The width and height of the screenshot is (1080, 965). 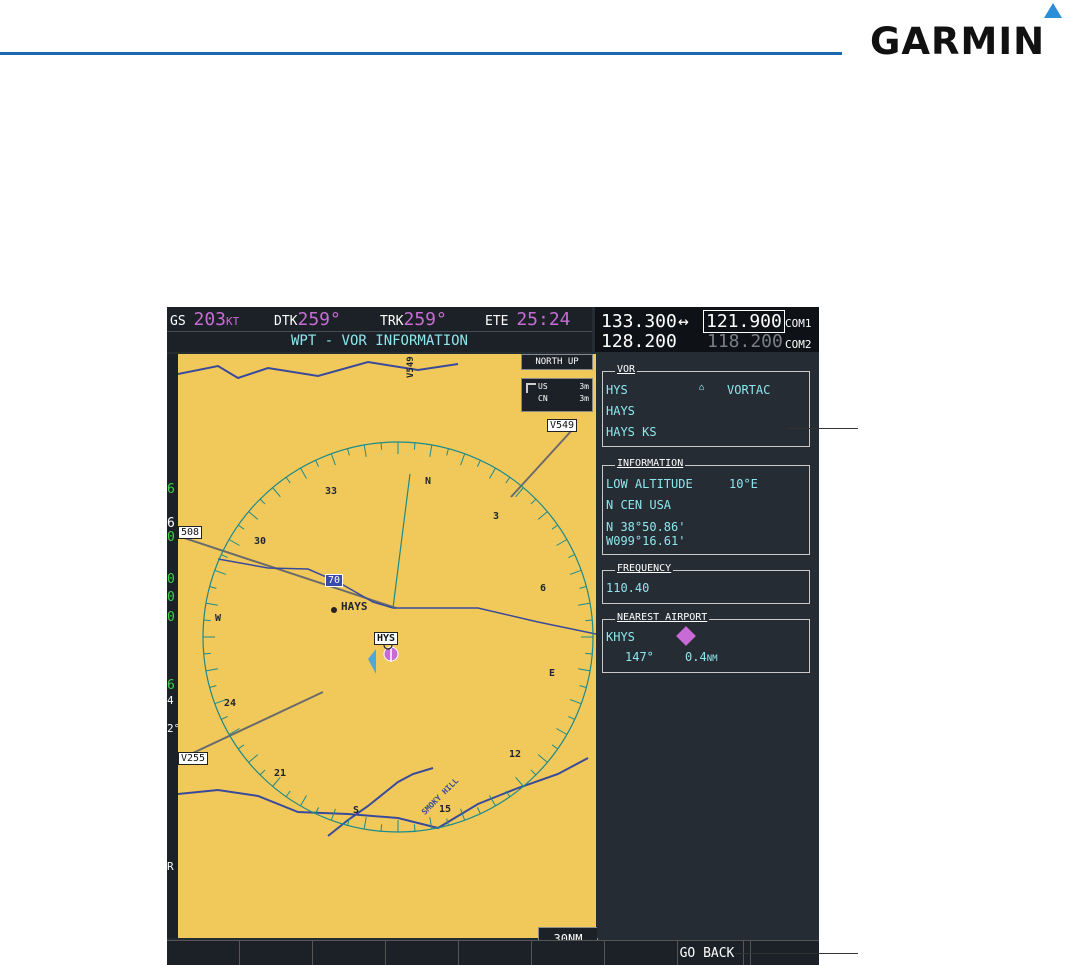 I want to click on compass-label: 33, so click(x=331, y=491).